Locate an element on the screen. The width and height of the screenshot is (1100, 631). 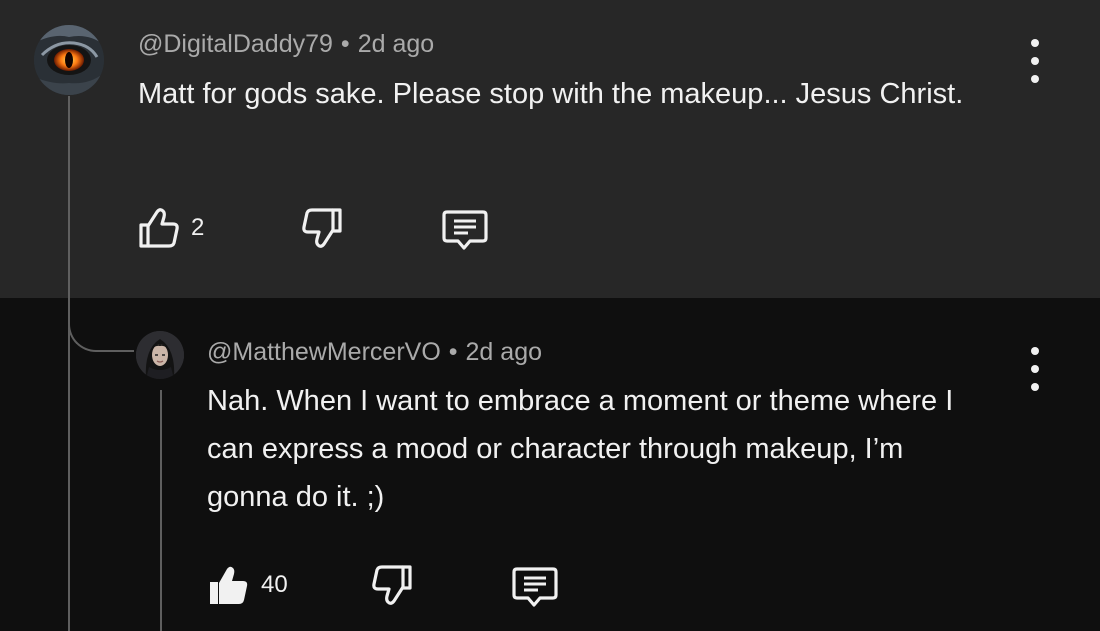
orange-eye-avatar-icon is located at coordinates (69, 60).